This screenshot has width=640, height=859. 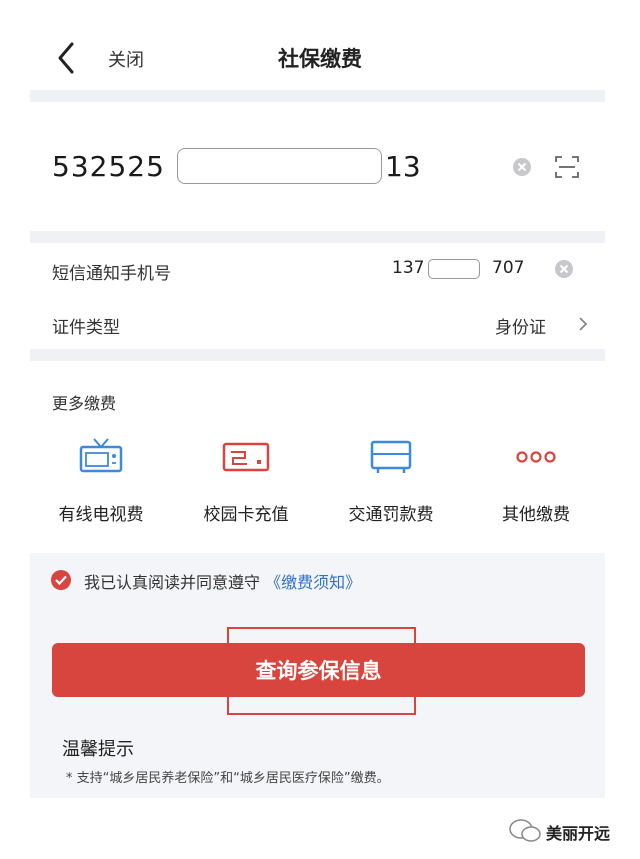 I want to click on phone-suffix: 707, so click(x=508, y=268).